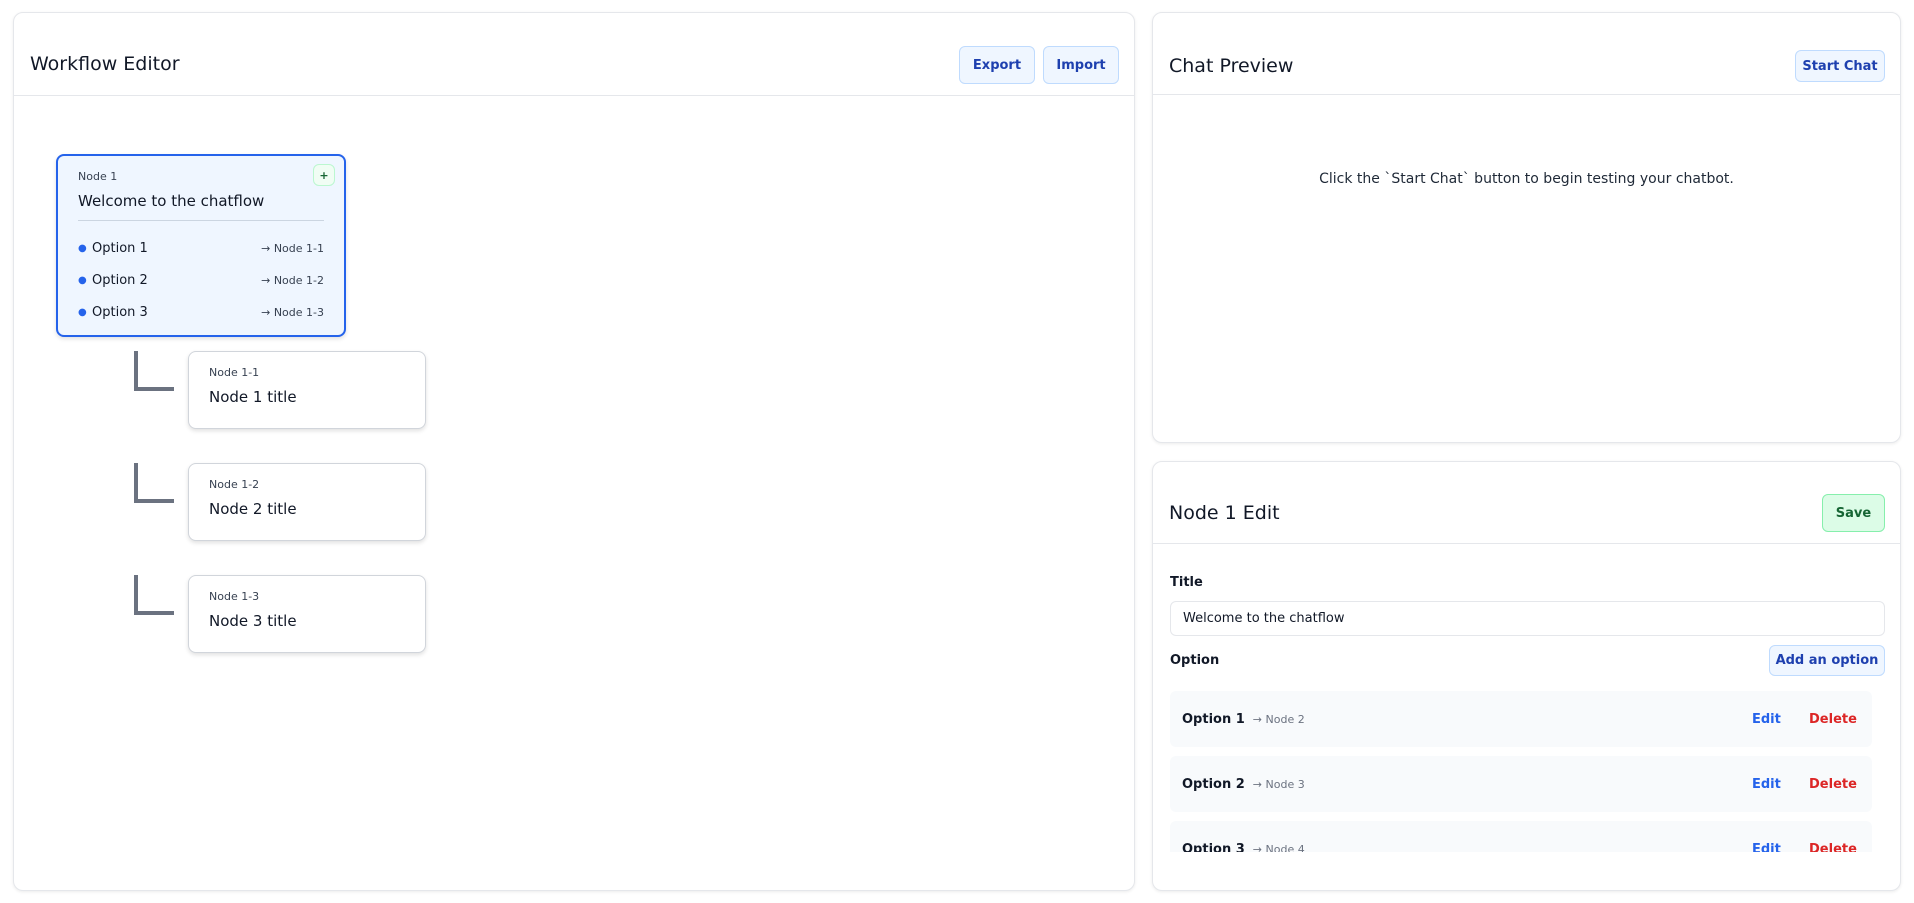 The image size is (1914, 903). What do you see at coordinates (1224, 513) in the screenshot?
I see `edit-title: Node 1 Edit` at bounding box center [1224, 513].